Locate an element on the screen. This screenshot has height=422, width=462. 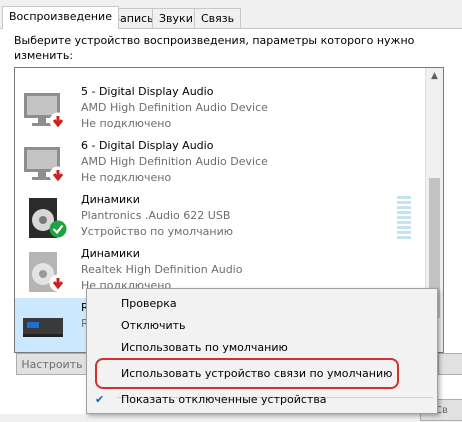
tab-playback: Воспроизведение is located at coordinates (60, 17).